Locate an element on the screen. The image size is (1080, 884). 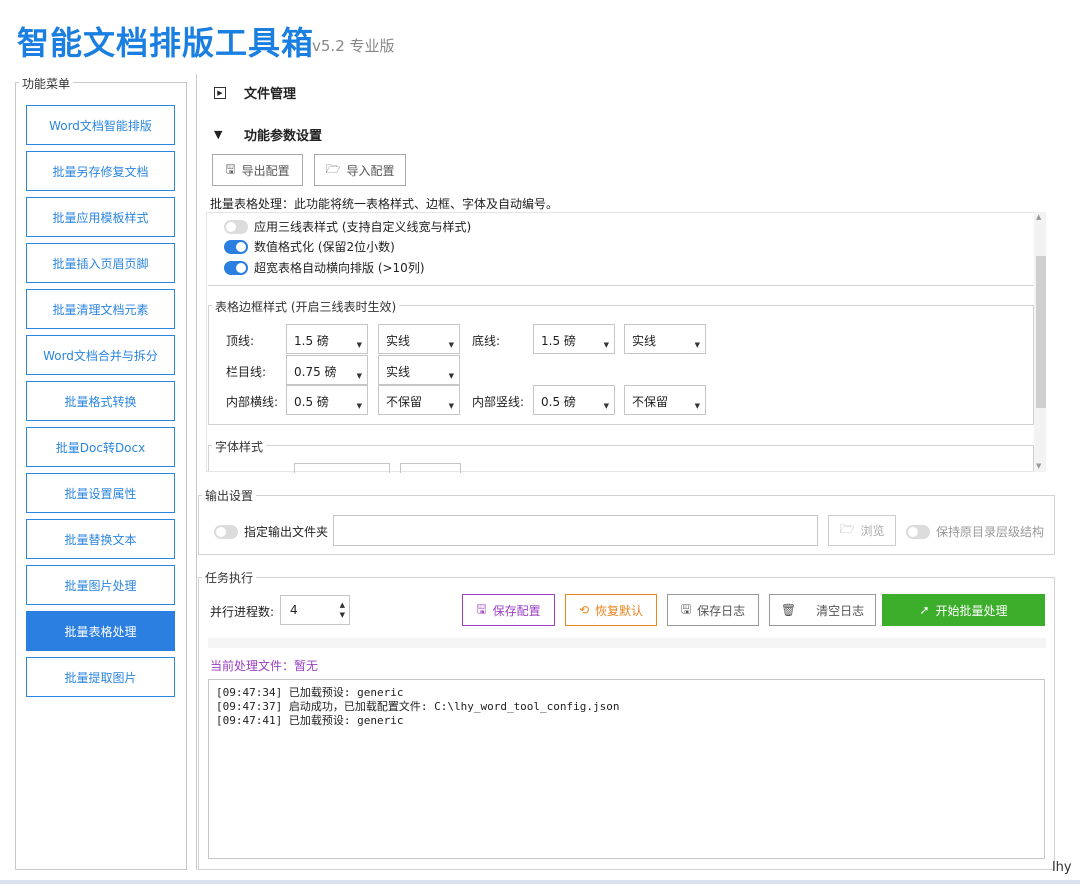
font-style-legend: 字体样式 is located at coordinates (239, 446).